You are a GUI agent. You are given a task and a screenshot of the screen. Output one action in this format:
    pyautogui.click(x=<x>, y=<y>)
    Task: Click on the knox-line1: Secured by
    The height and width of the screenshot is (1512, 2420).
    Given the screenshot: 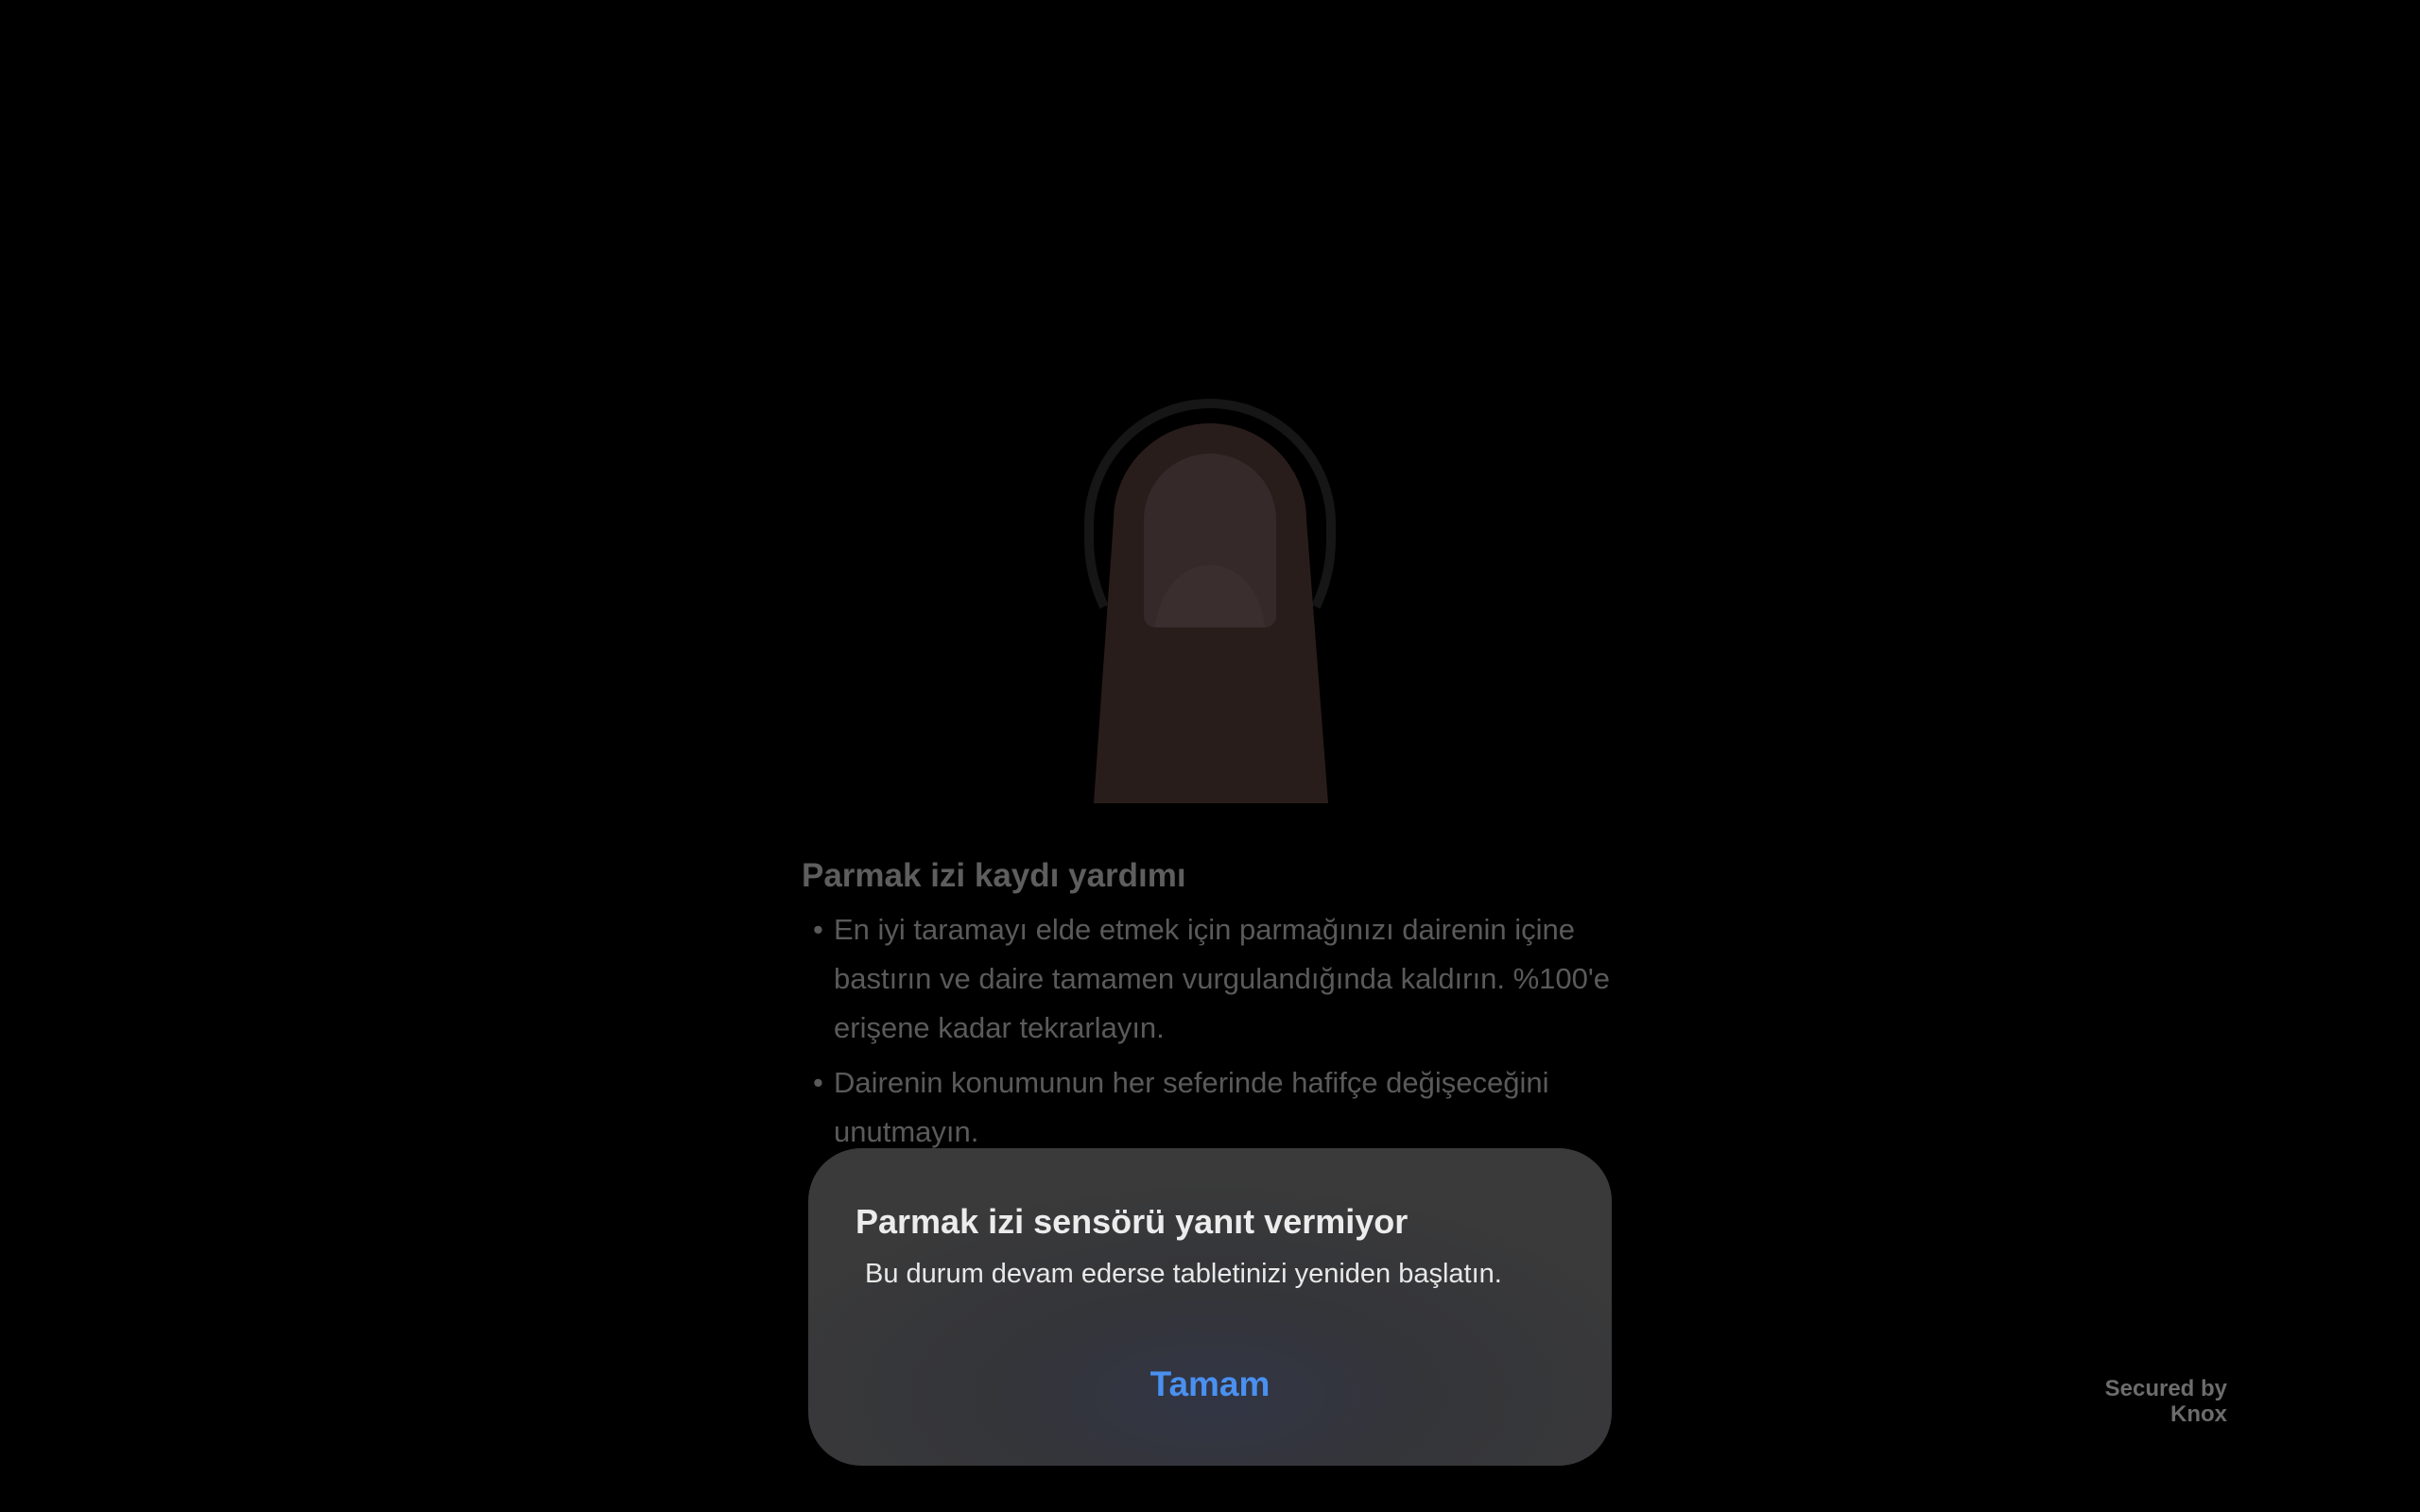 What is the action you would take?
    pyautogui.click(x=2166, y=1388)
    